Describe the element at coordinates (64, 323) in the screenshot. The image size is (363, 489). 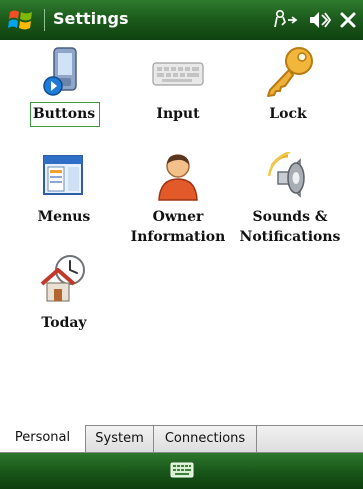
I see `item-label-today: Today` at that location.